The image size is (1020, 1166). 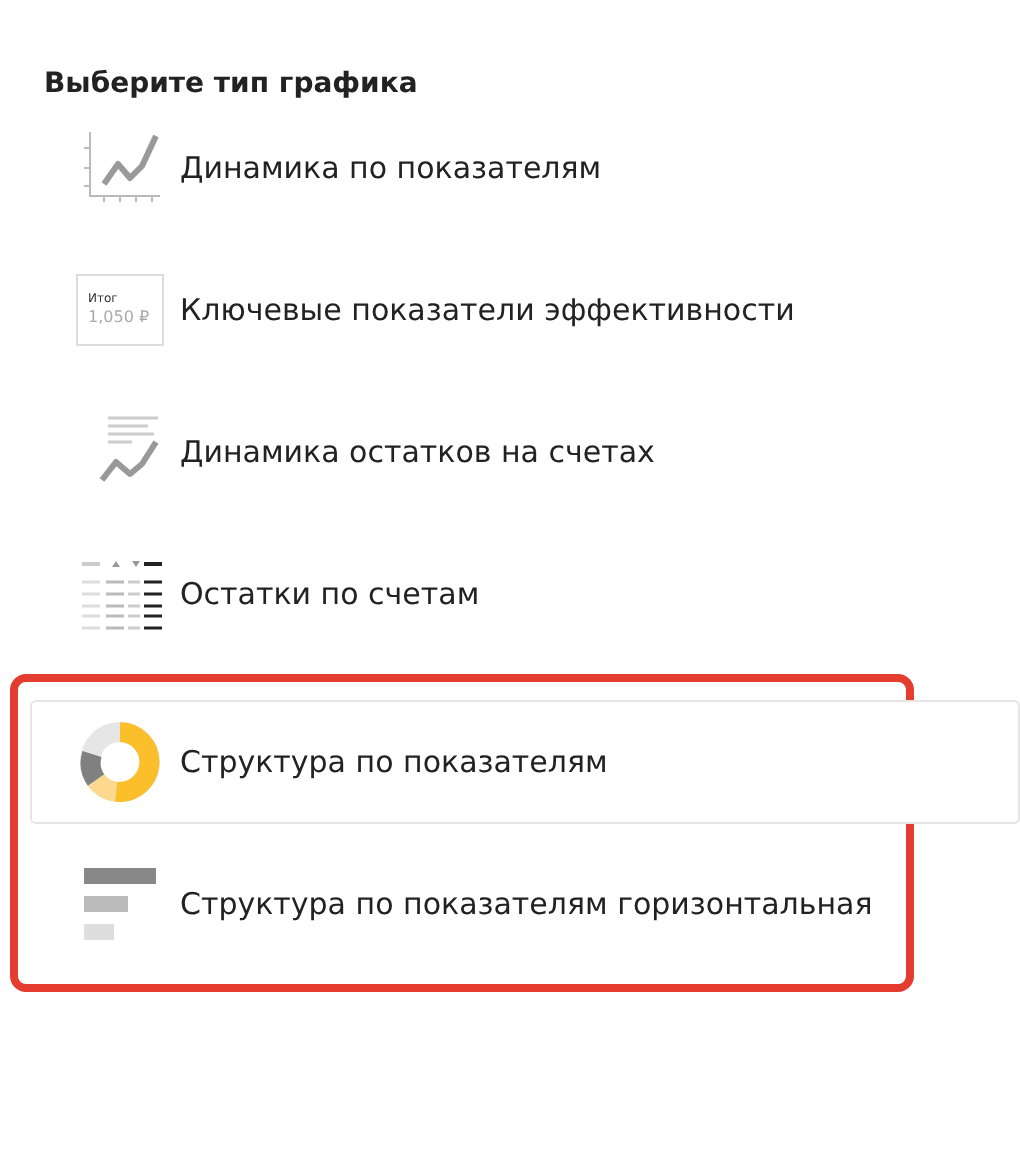 What do you see at coordinates (391, 168) in the screenshot?
I see `option-label: Динамика по показателям` at bounding box center [391, 168].